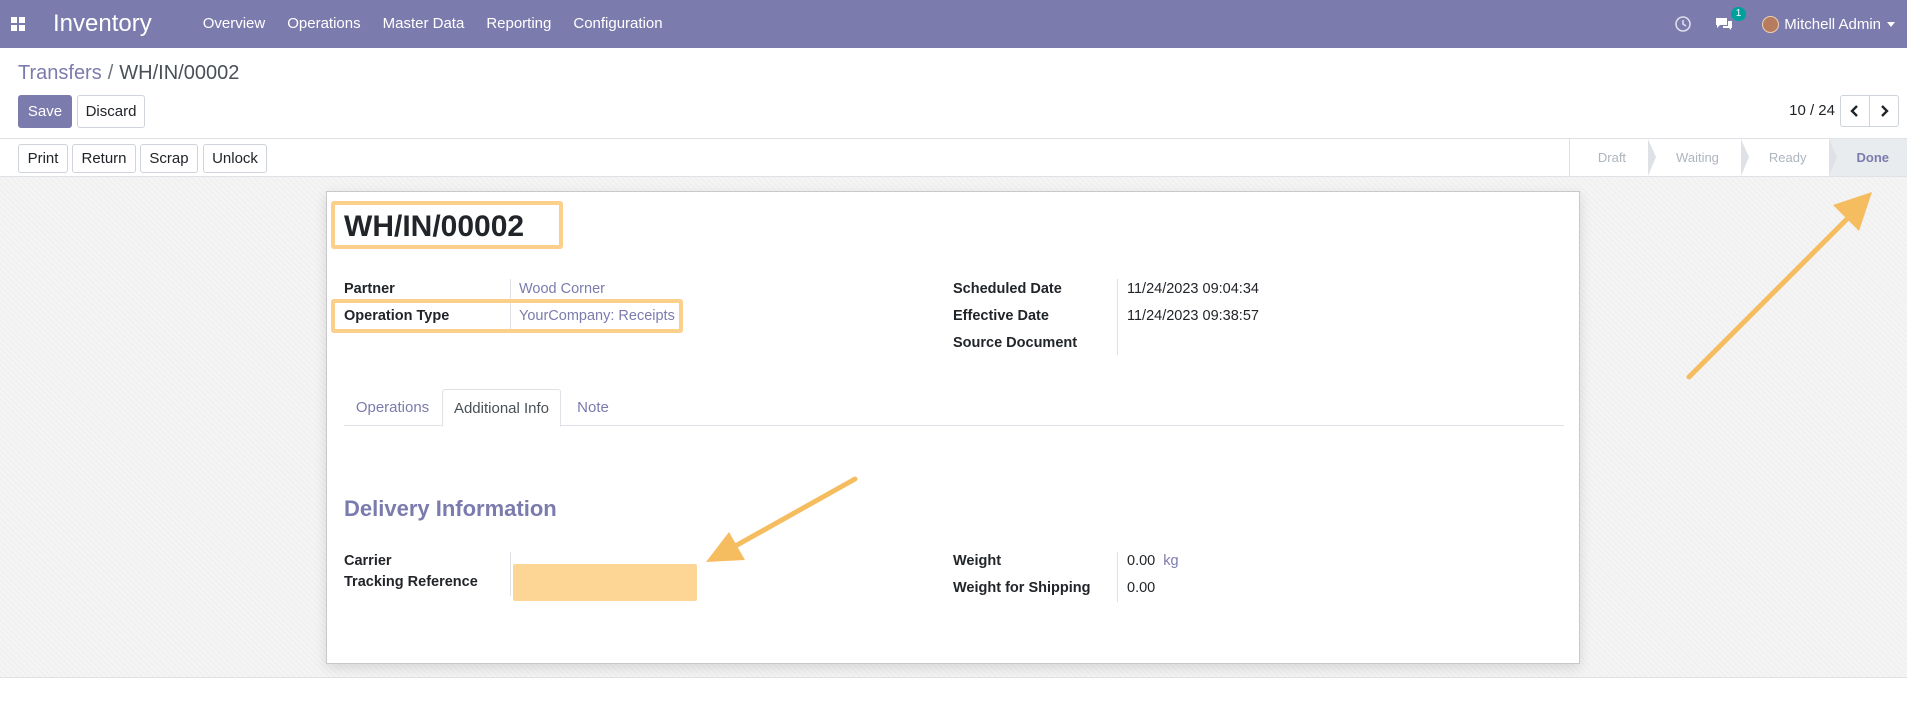 The image size is (1907, 705). I want to click on stage-waiting: Waiting, so click(1698, 157).